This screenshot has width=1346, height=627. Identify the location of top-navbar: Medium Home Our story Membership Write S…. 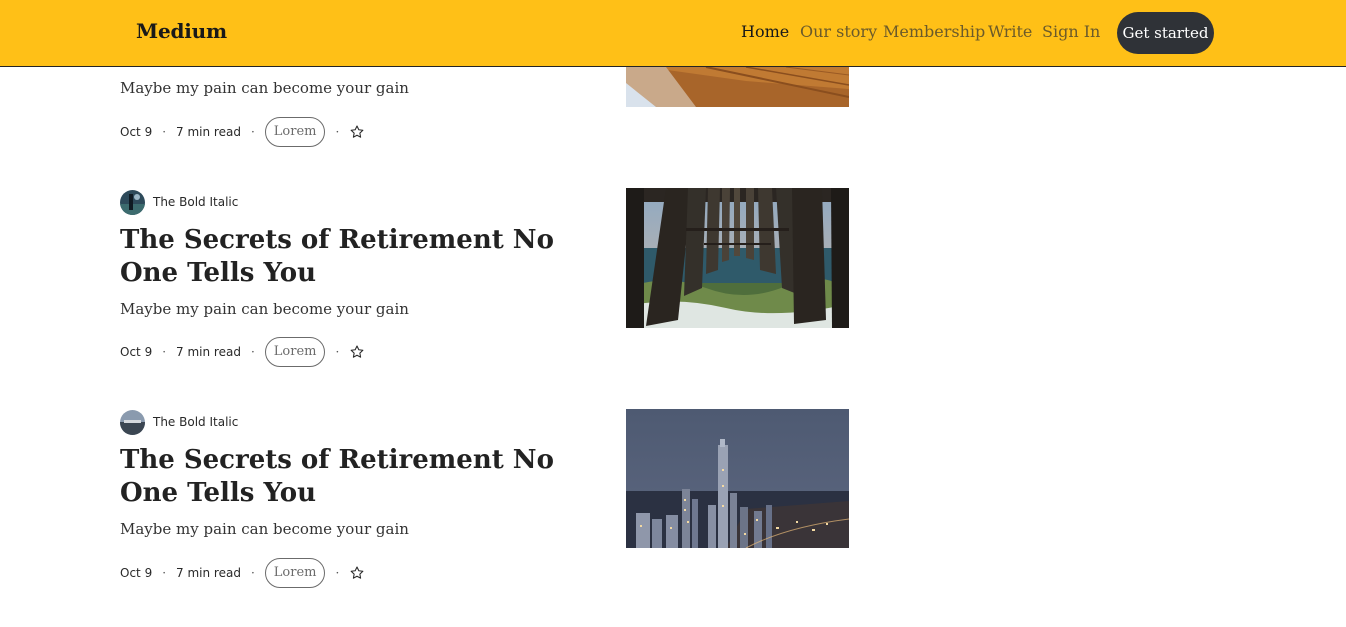
(673, 33).